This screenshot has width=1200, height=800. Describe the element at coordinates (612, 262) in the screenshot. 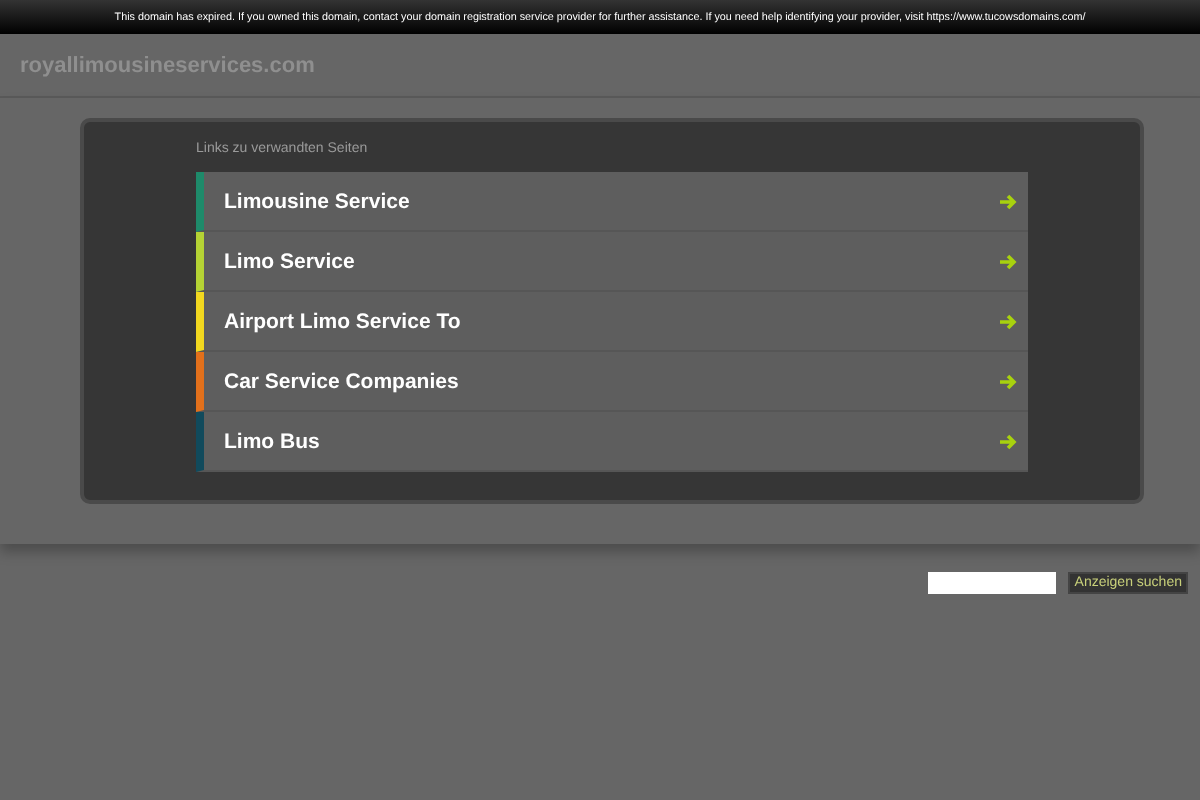

I see `related-link: Limo Service` at that location.